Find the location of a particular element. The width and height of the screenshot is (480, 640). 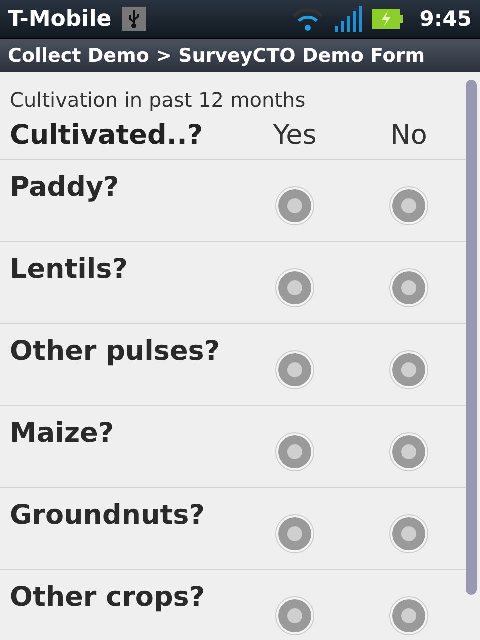

group-label: Cultivation in past 12 months is located at coordinates (158, 100).